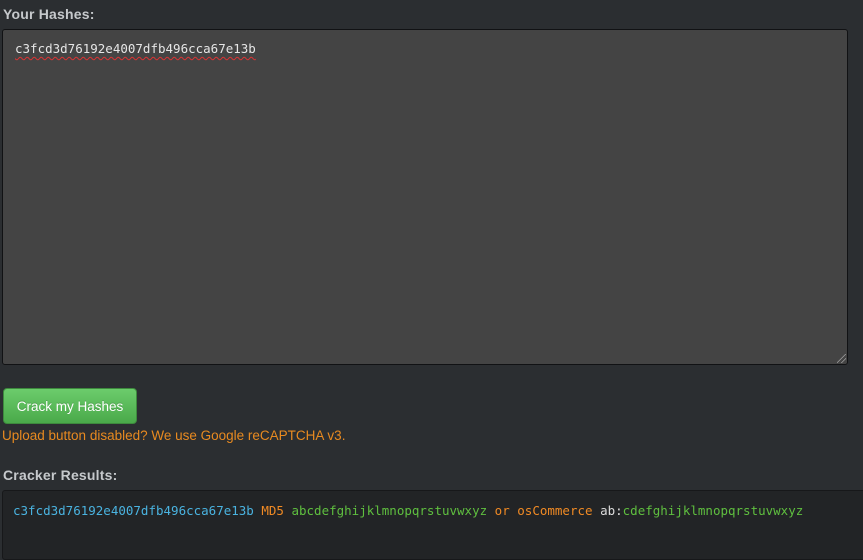  I want to click on result-hash: c3fcd3d76192e4007dfb496cca67e13b, so click(133, 510).